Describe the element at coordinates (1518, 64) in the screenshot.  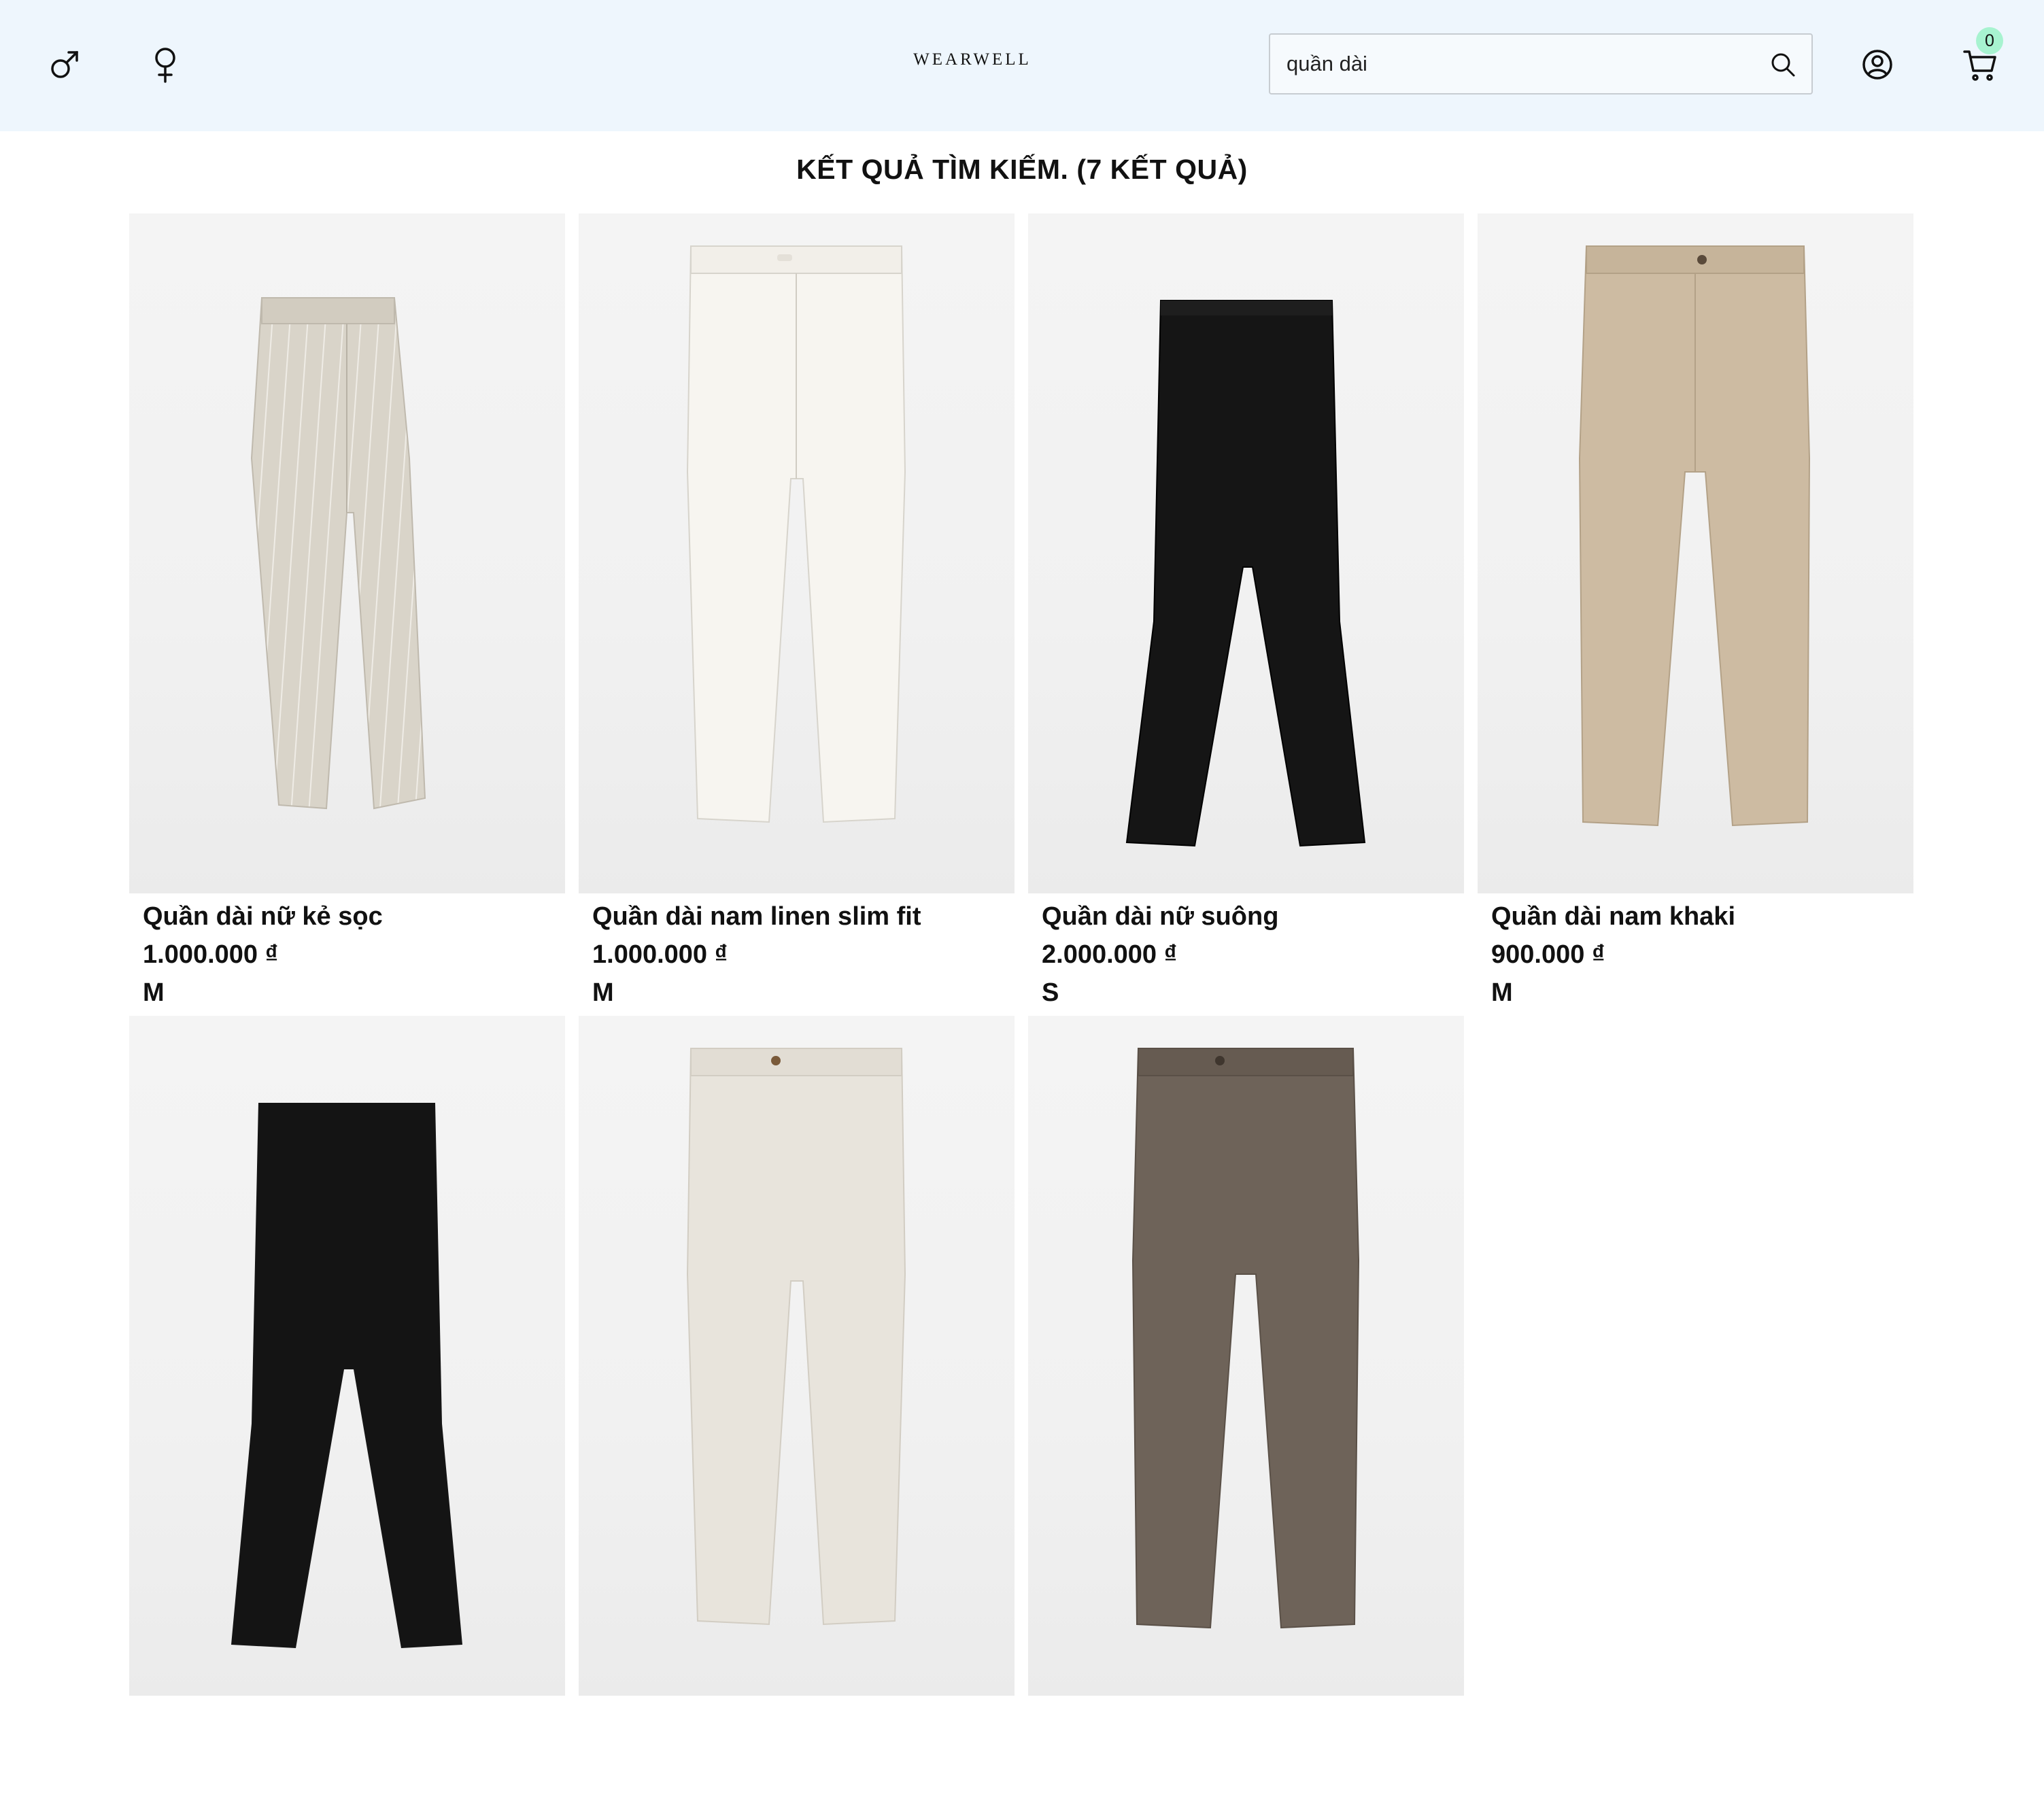
I see `search-input` at that location.